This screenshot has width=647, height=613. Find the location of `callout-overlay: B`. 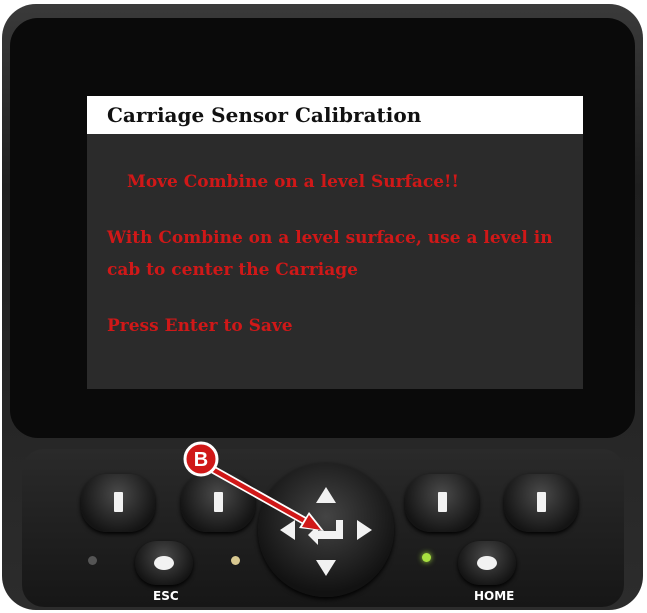

callout-overlay: B is located at coordinates (253, 486).